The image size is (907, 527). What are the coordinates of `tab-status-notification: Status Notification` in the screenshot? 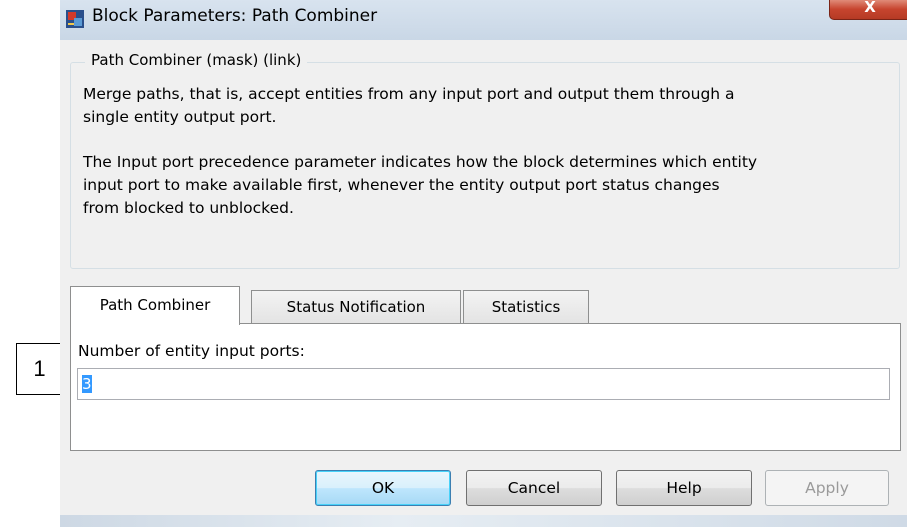 It's located at (356, 307).